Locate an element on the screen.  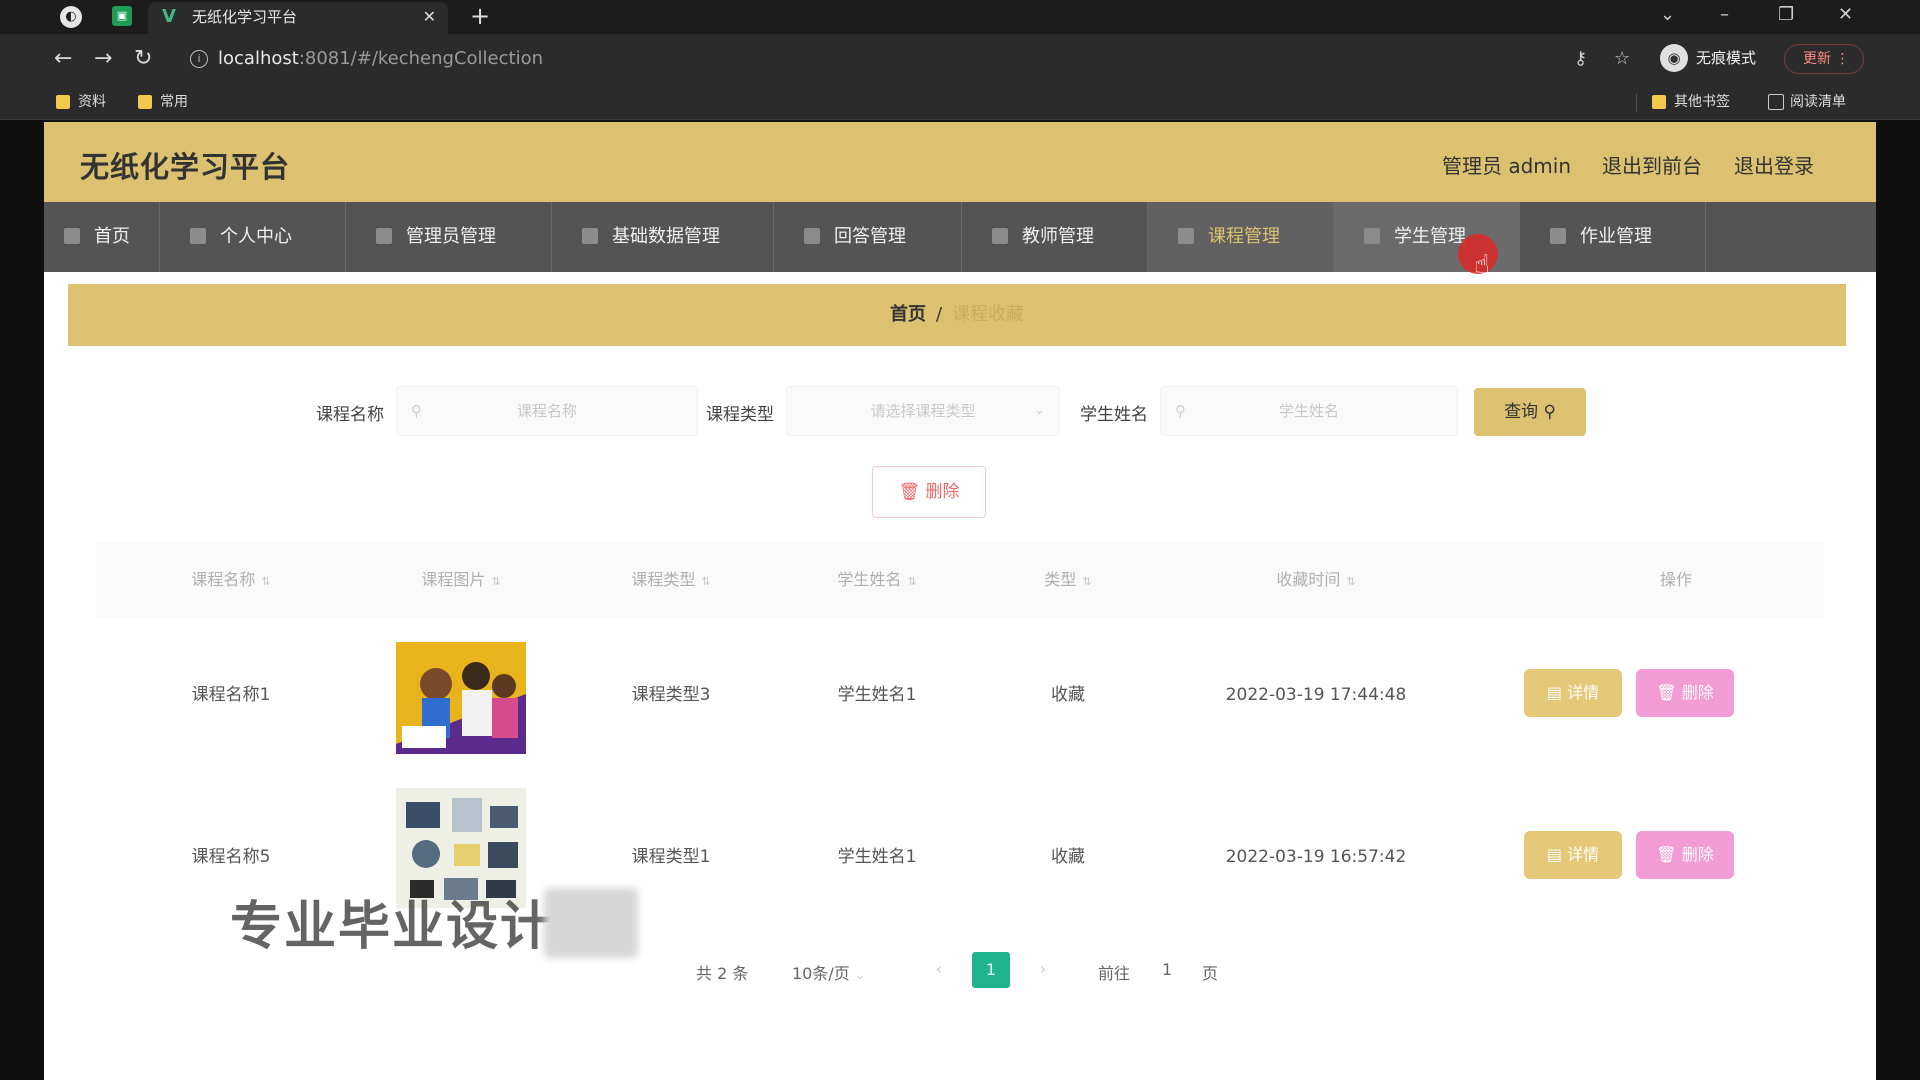
site-info-icon: i is located at coordinates (199, 59).